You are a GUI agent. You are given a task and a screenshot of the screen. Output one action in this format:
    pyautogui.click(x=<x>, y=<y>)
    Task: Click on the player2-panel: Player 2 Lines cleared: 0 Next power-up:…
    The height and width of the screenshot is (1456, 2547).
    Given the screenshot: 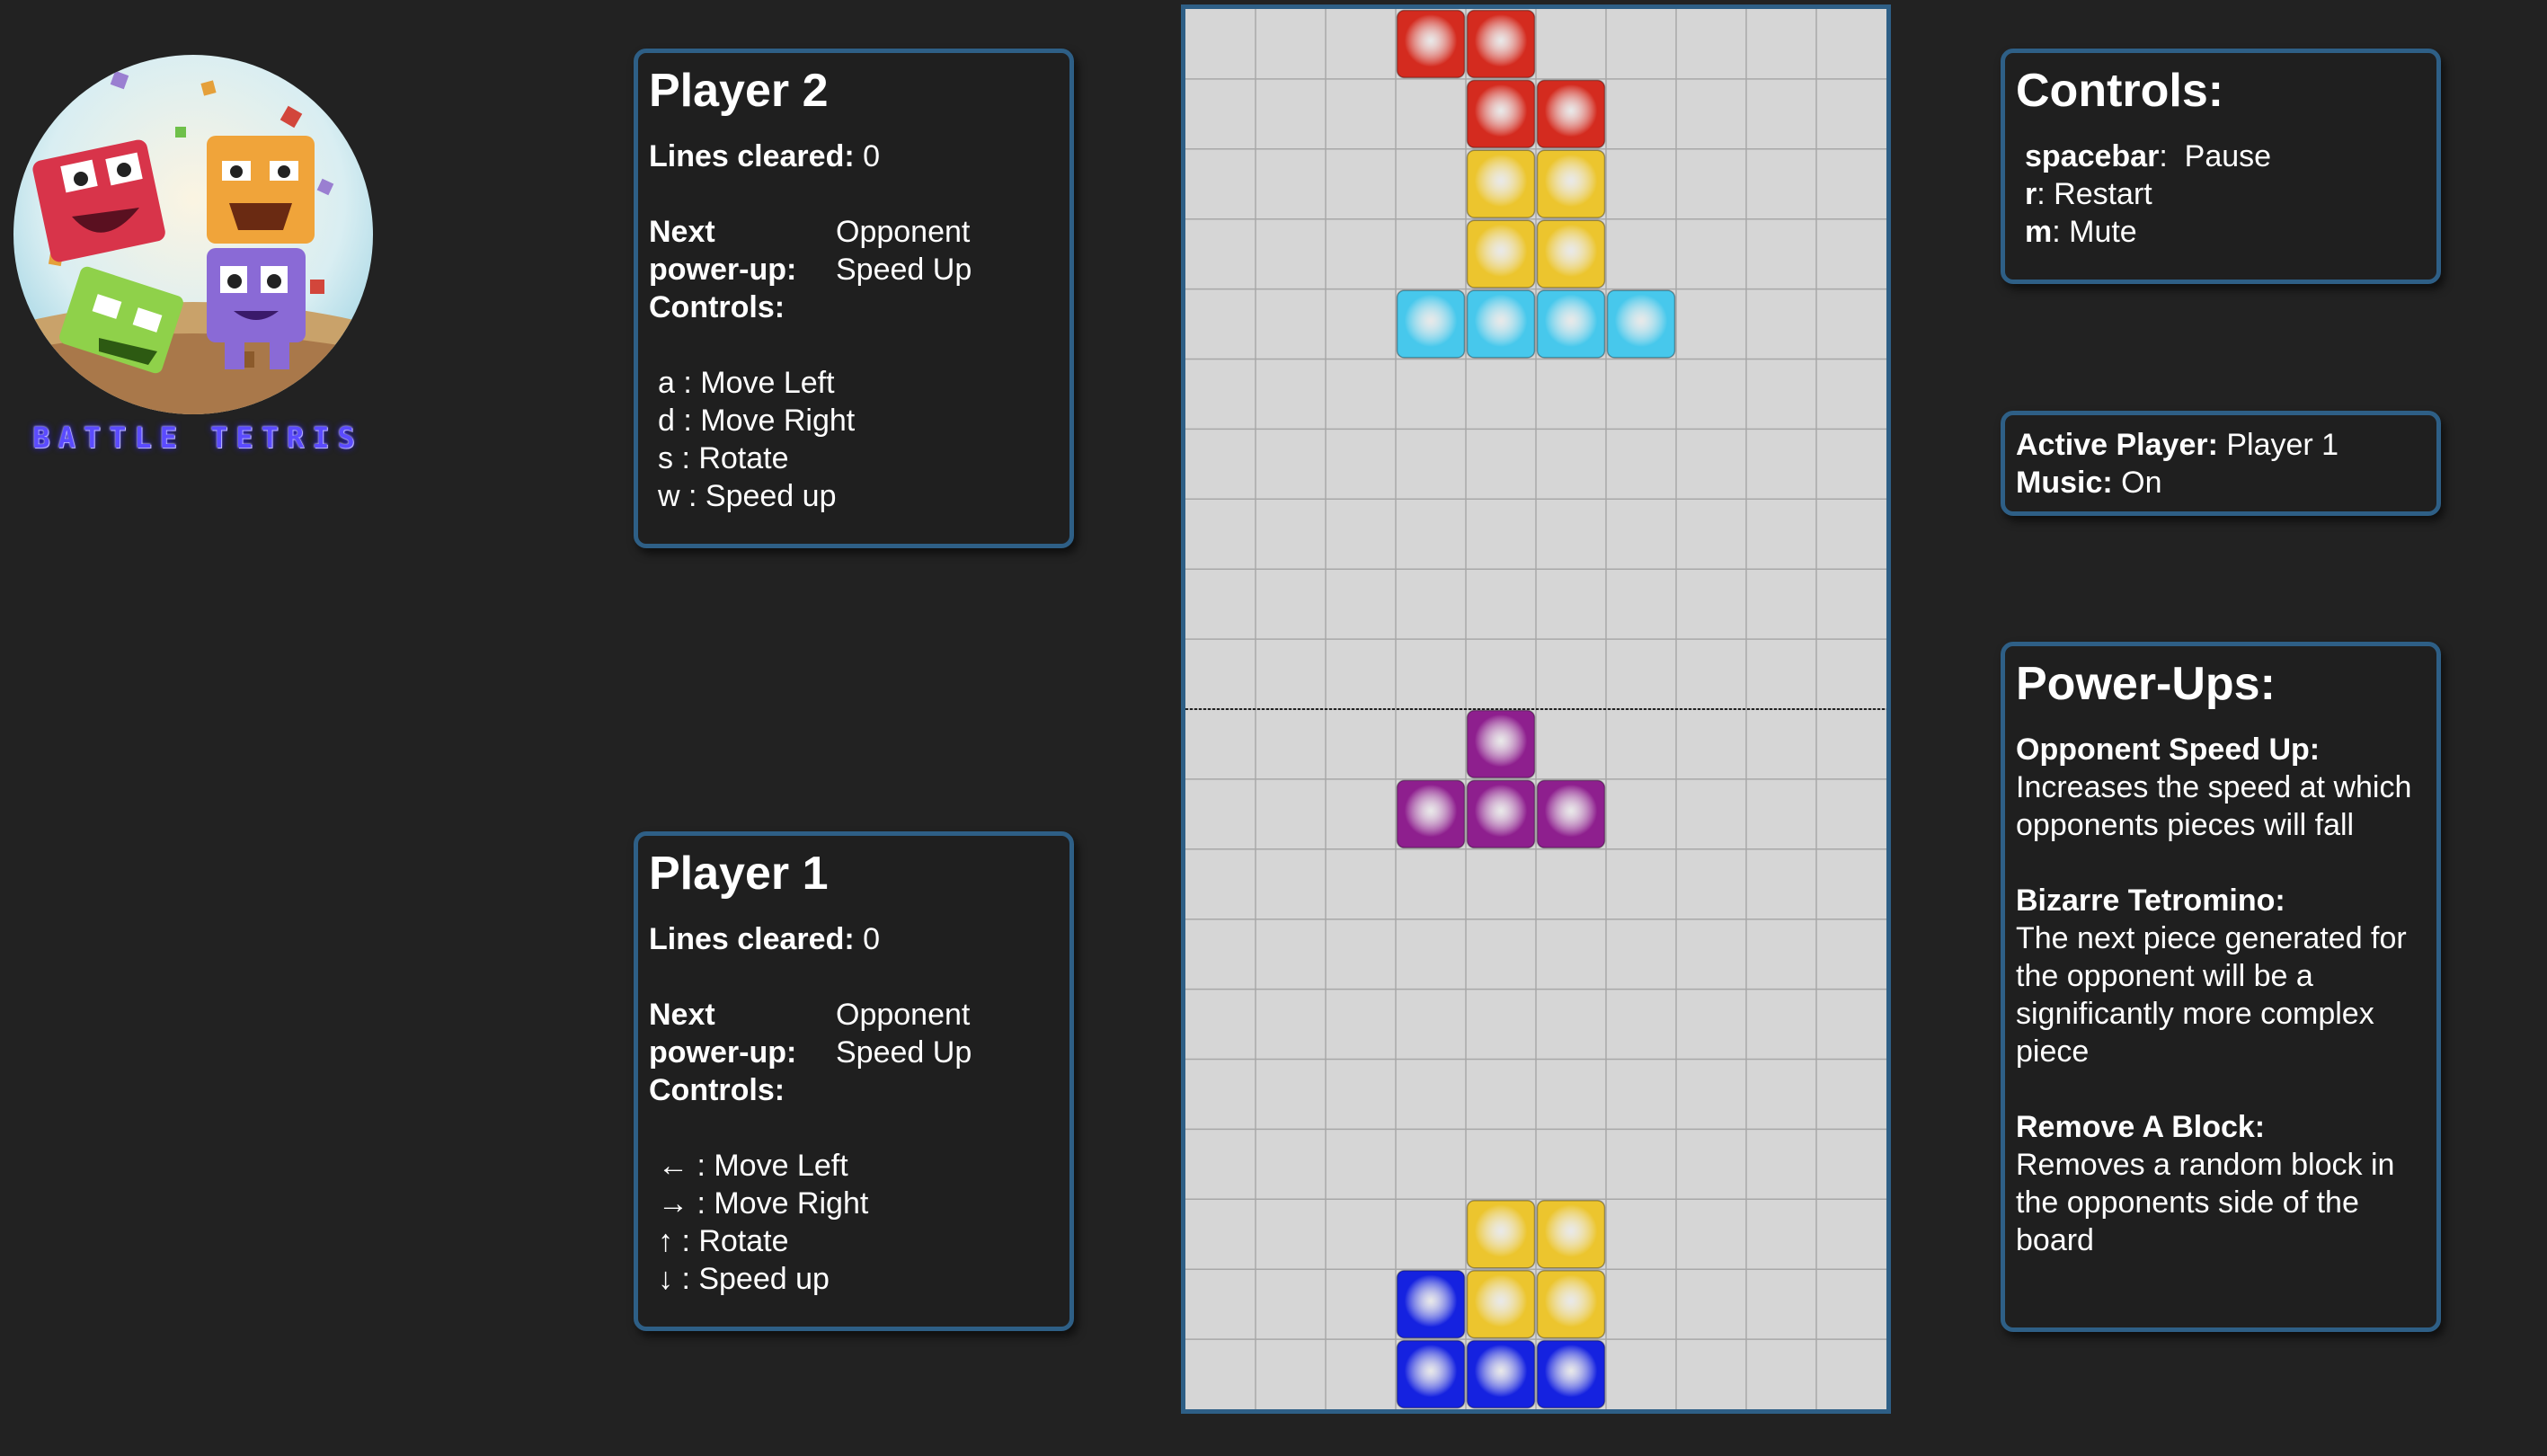 What is the action you would take?
    pyautogui.click(x=854, y=299)
    